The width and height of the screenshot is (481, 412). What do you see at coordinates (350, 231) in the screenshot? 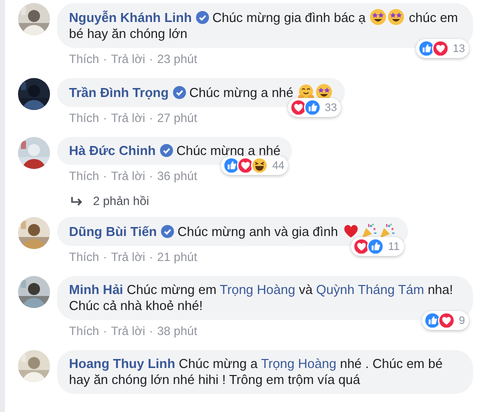
I see `heart-emoji-icon` at bounding box center [350, 231].